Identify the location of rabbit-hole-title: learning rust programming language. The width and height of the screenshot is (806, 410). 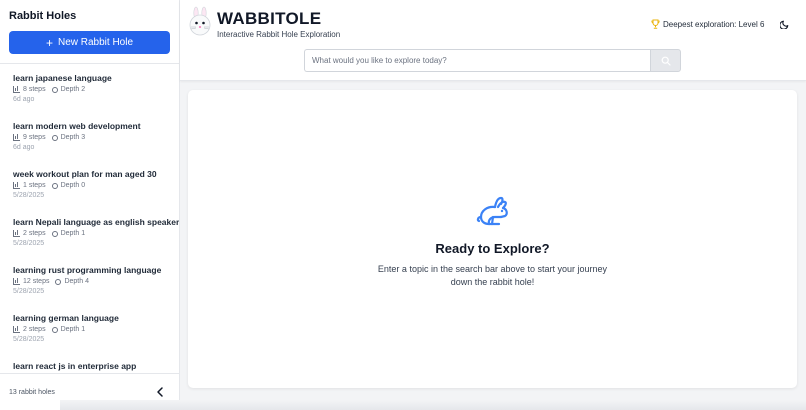
(87, 270).